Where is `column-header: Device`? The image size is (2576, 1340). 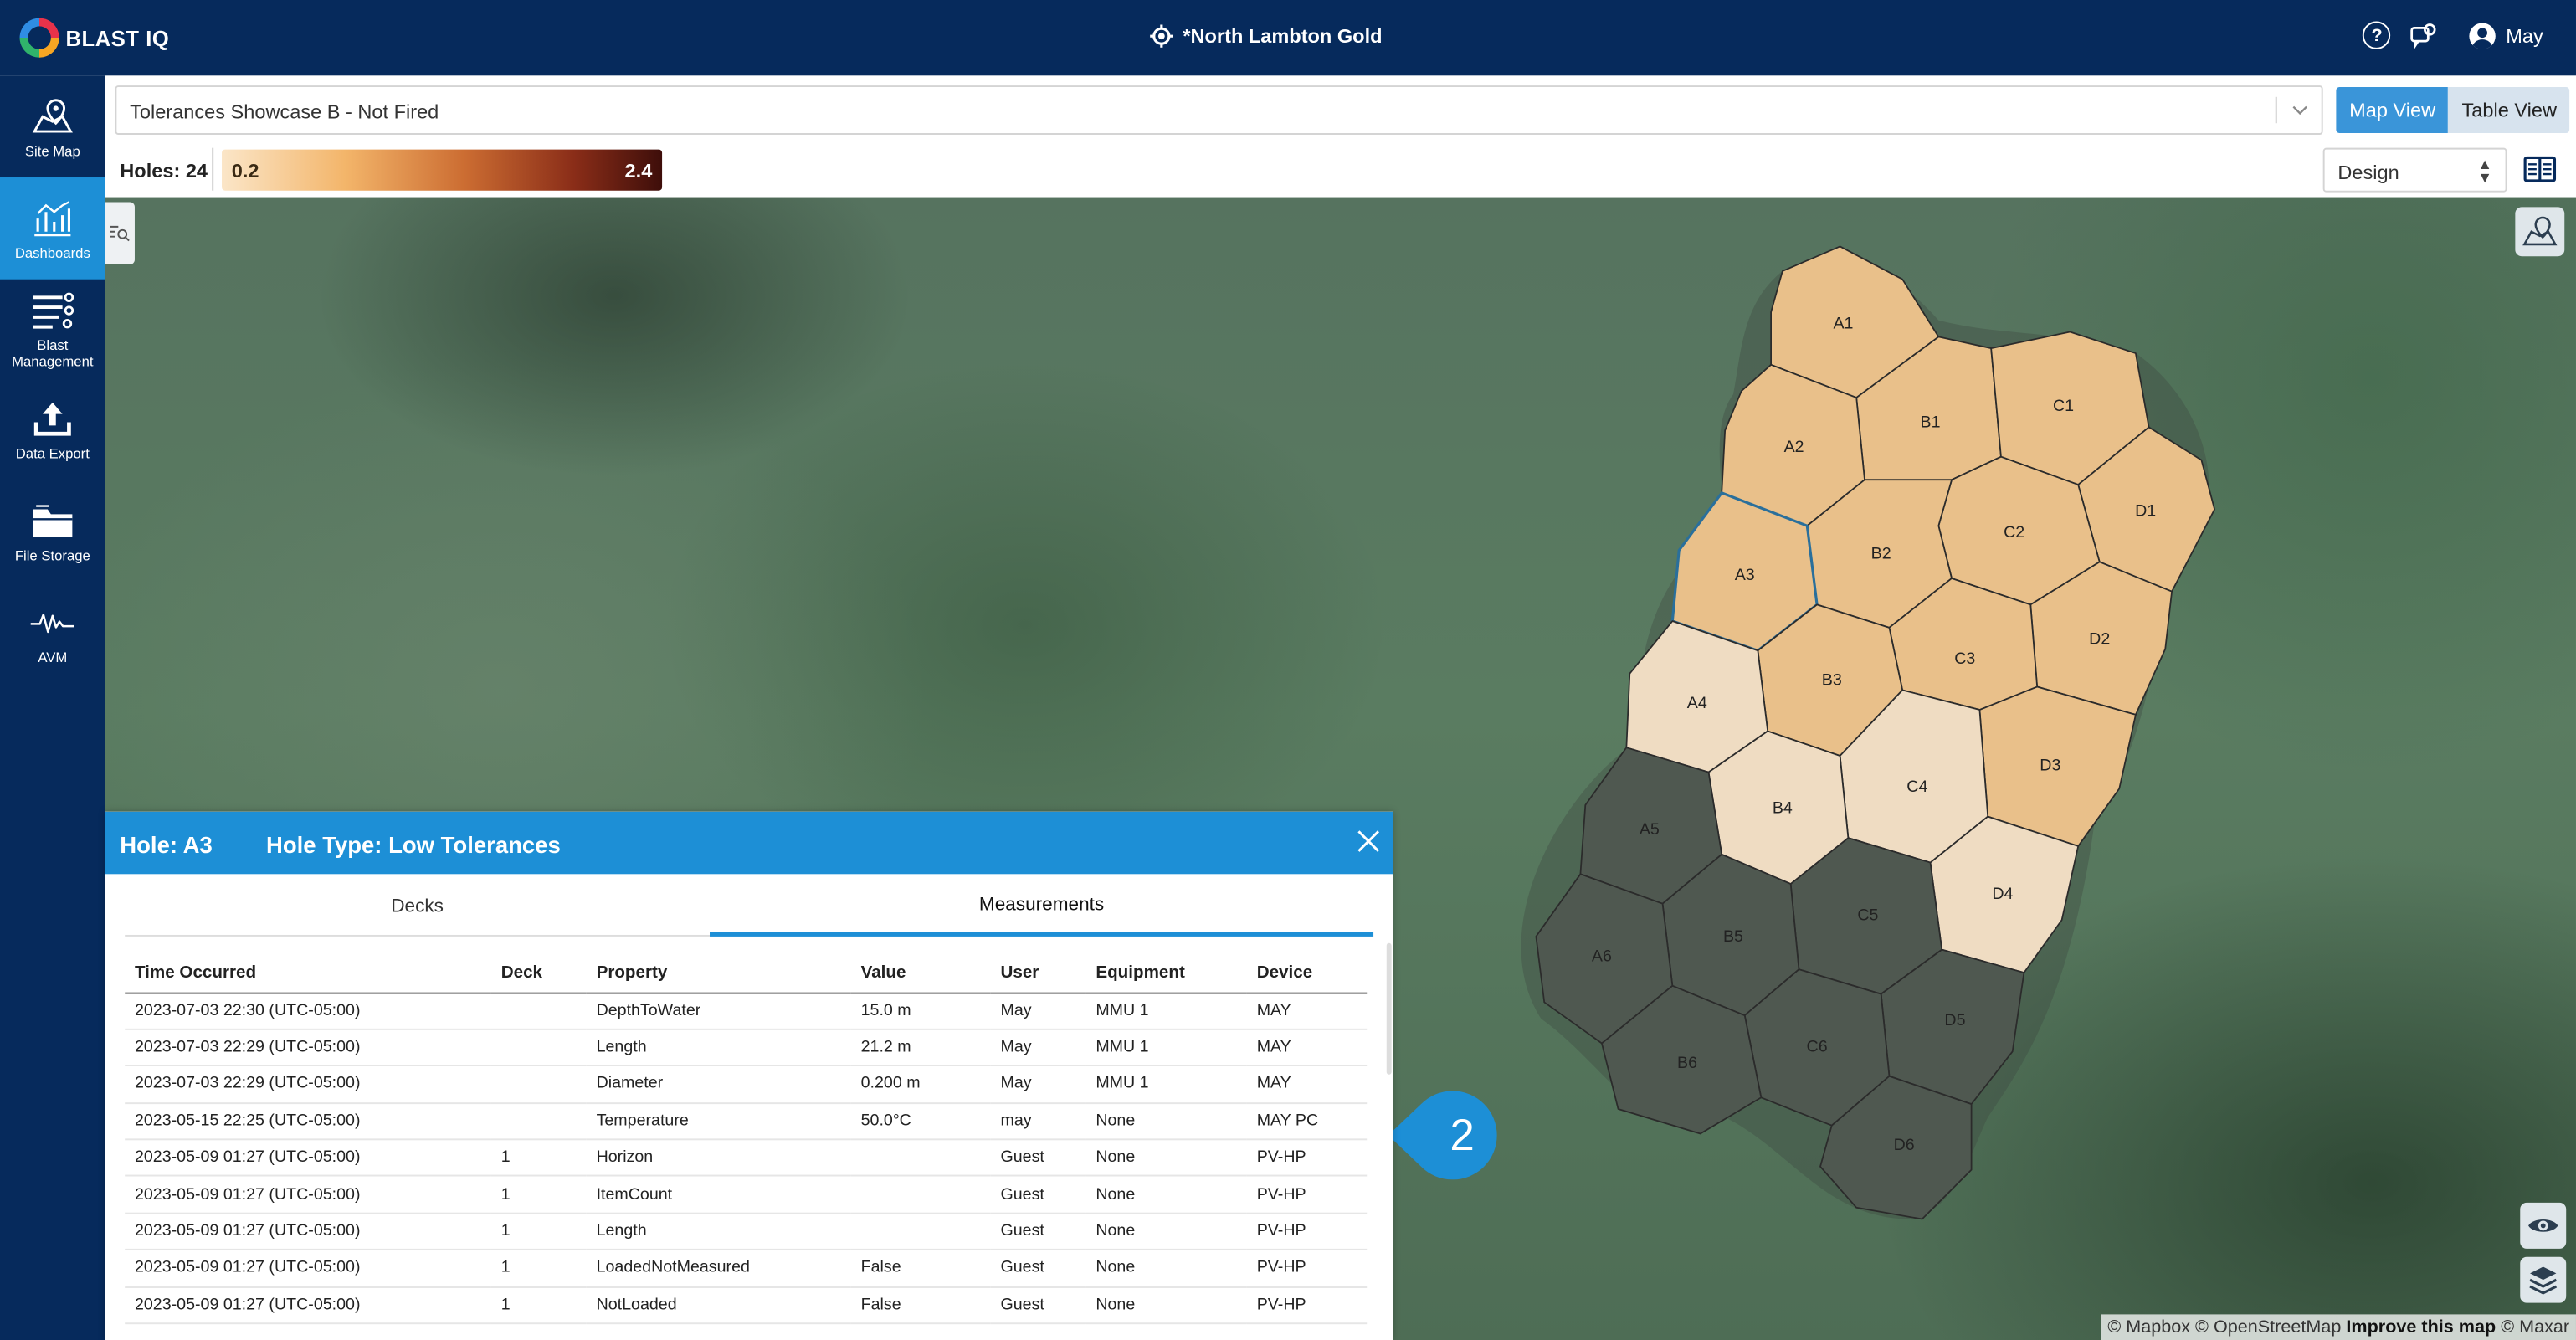
column-header: Device is located at coordinates (1307, 972).